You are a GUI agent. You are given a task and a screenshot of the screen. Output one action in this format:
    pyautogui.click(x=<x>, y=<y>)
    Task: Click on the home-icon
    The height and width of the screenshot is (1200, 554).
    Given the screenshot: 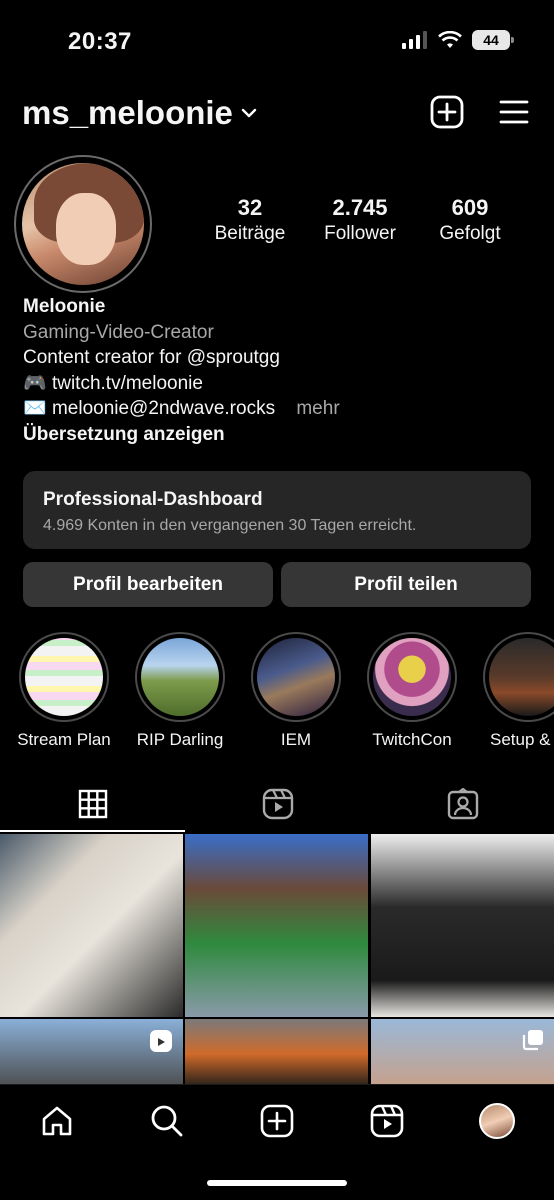 What is the action you would take?
    pyautogui.click(x=57, y=1121)
    